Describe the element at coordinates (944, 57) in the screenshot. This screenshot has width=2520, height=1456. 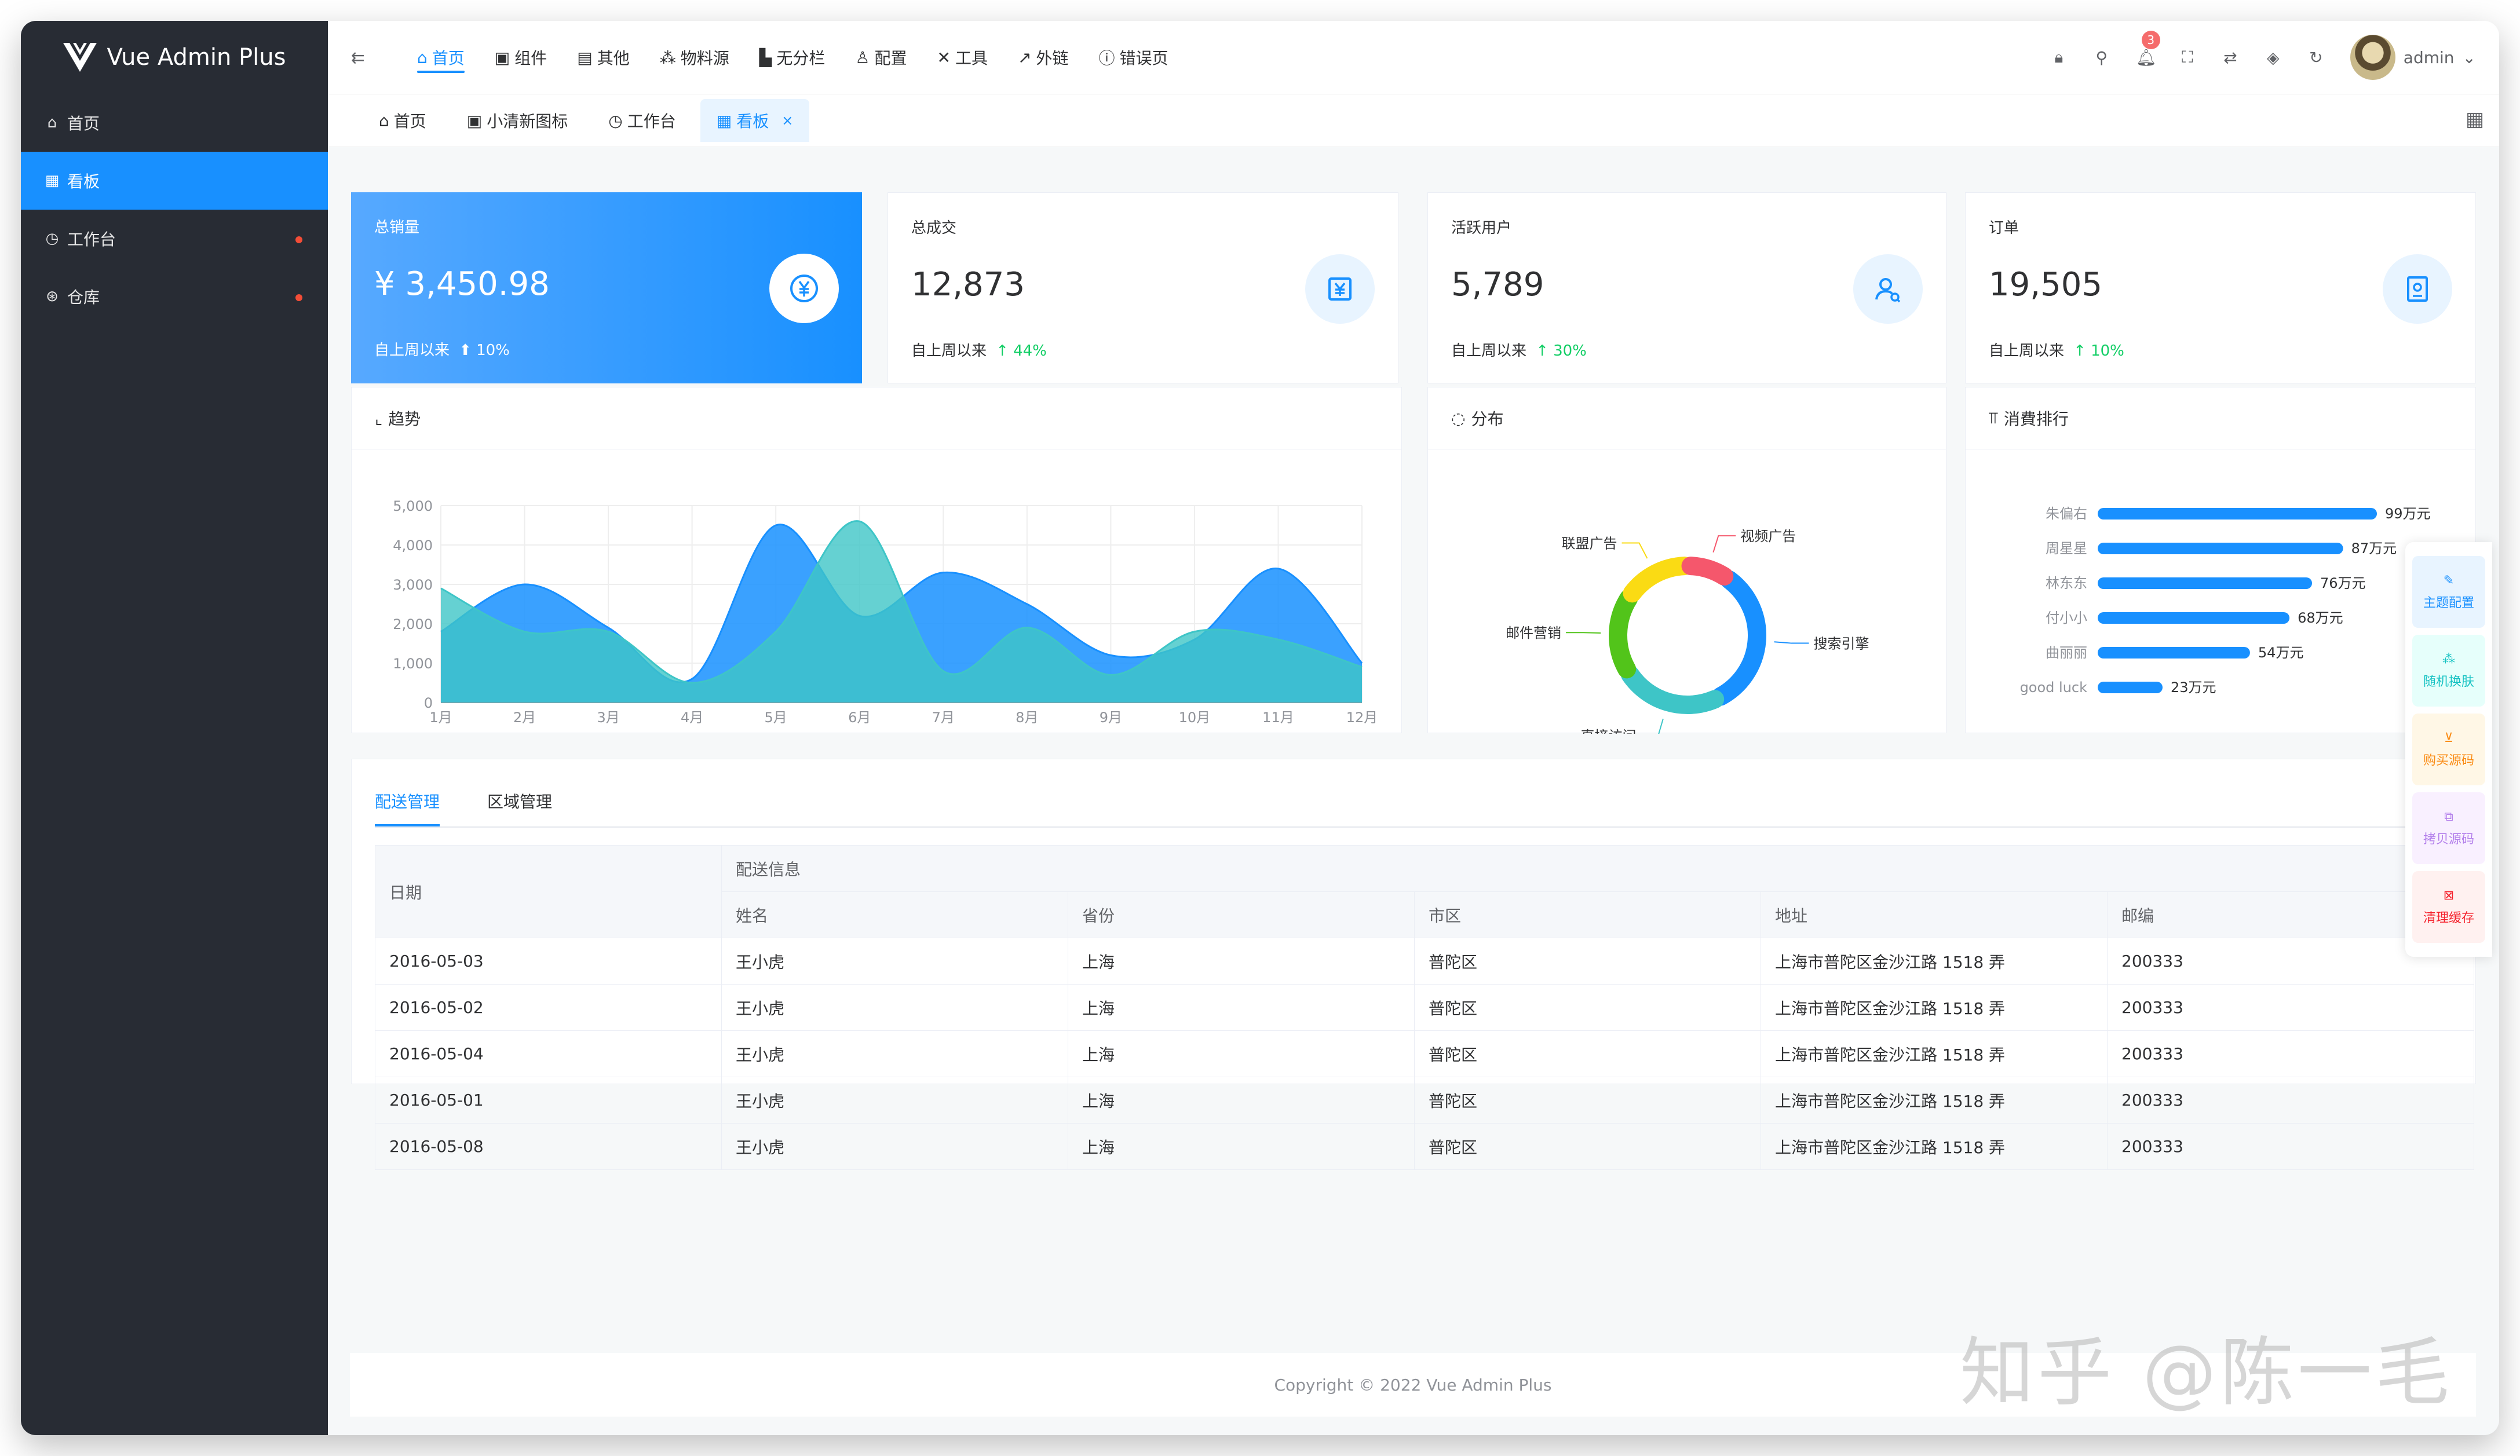
I see `nav-icon: ✕` at that location.